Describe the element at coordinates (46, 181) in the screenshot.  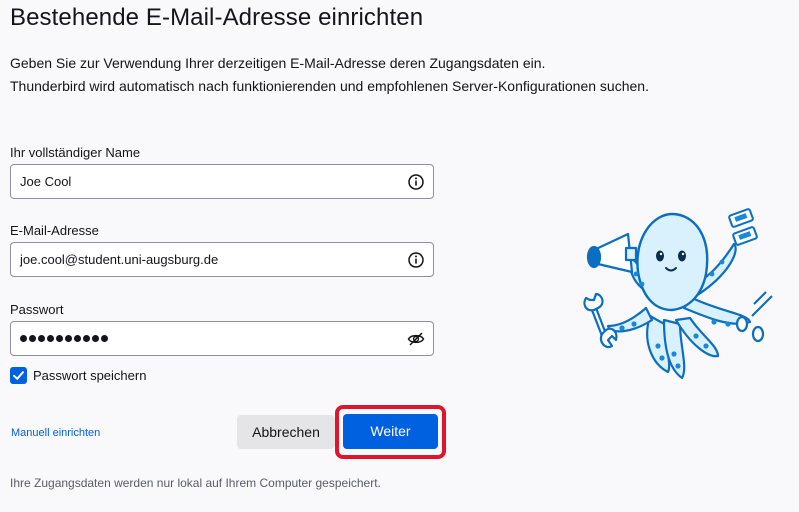
I see `name-value: Joe Cool` at that location.